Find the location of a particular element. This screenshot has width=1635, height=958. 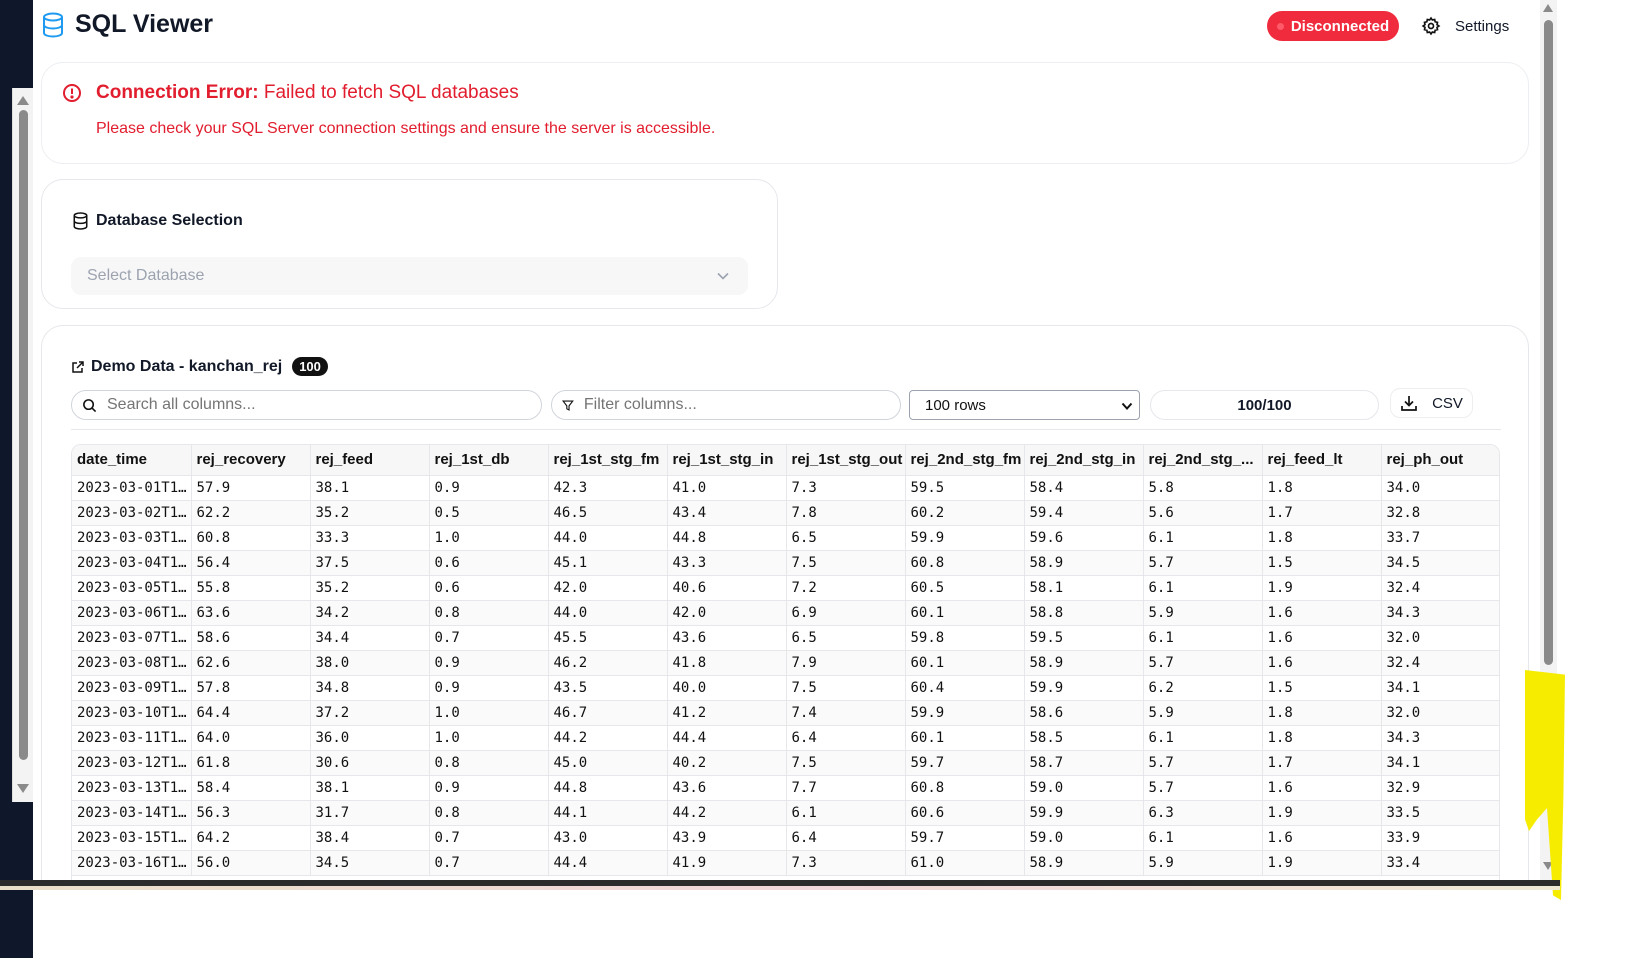

table-cell: 1.6 is located at coordinates (1322, 613).